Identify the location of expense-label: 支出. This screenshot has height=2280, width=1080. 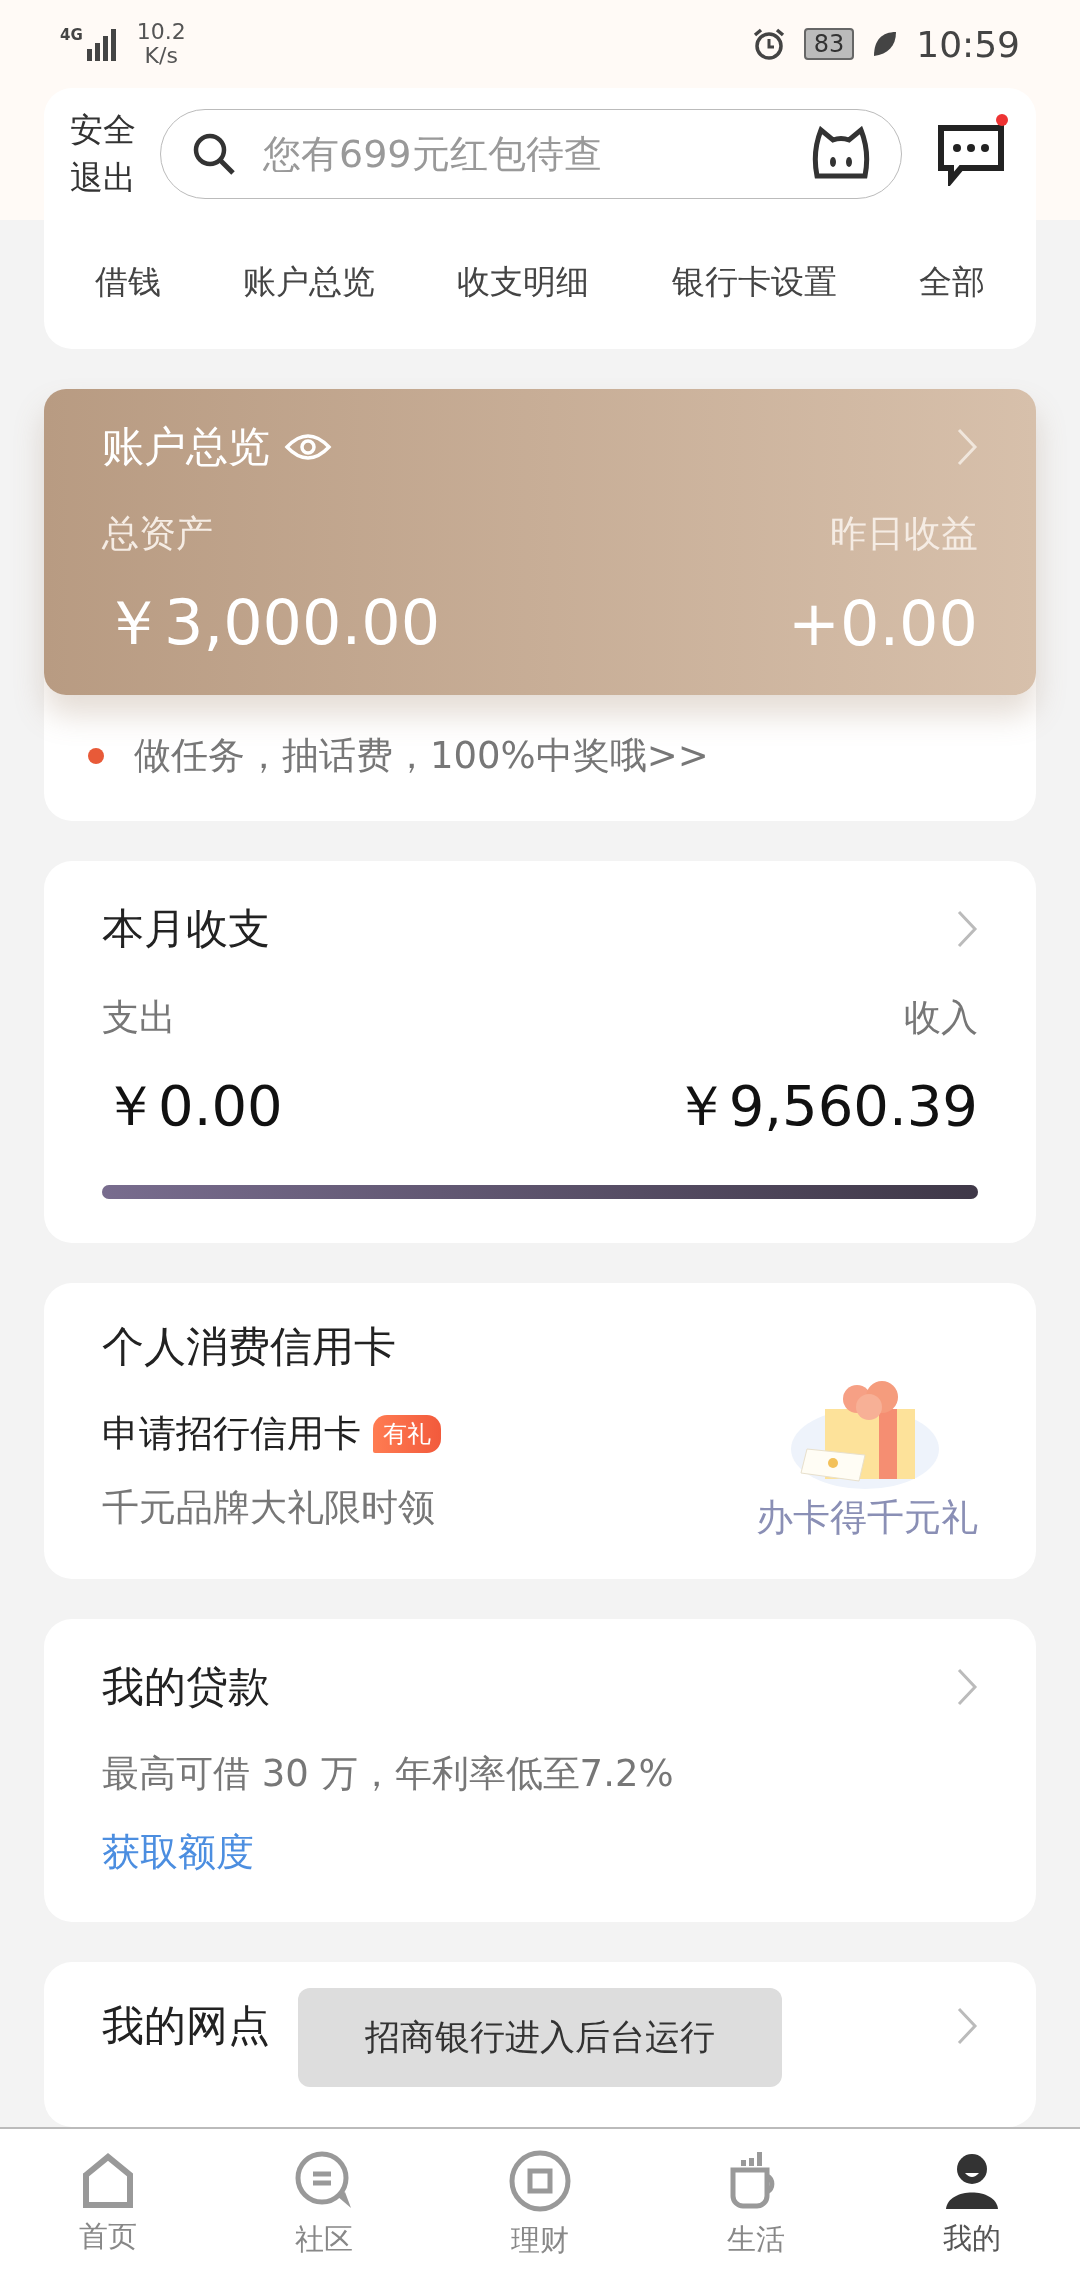
(139, 1018).